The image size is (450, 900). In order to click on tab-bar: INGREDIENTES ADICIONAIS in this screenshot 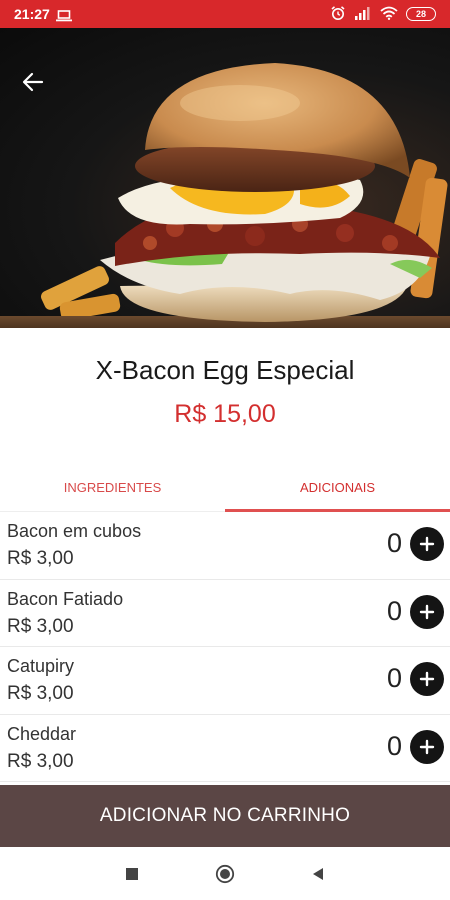, I will do `click(225, 491)`.